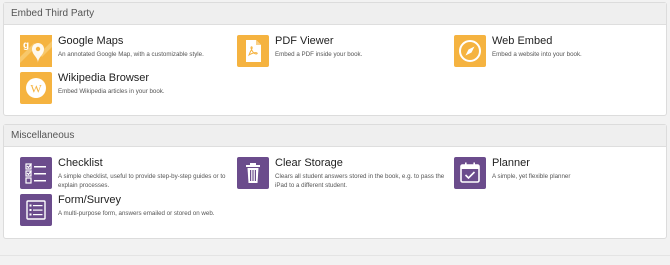  I want to click on pdf-document-icon, so click(253, 51).